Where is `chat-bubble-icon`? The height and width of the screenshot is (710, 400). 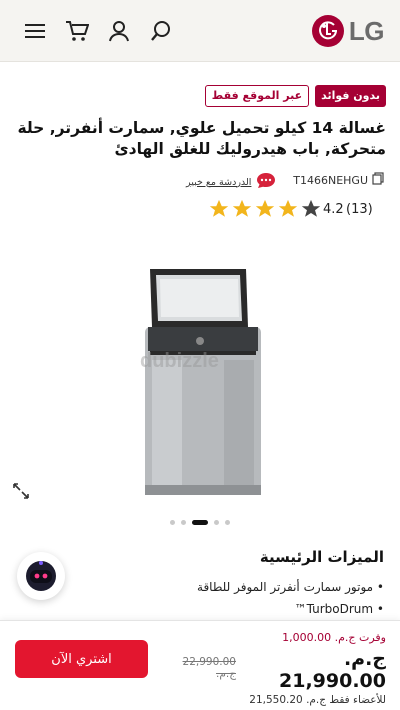
chat-bubble-icon is located at coordinates (266, 182).